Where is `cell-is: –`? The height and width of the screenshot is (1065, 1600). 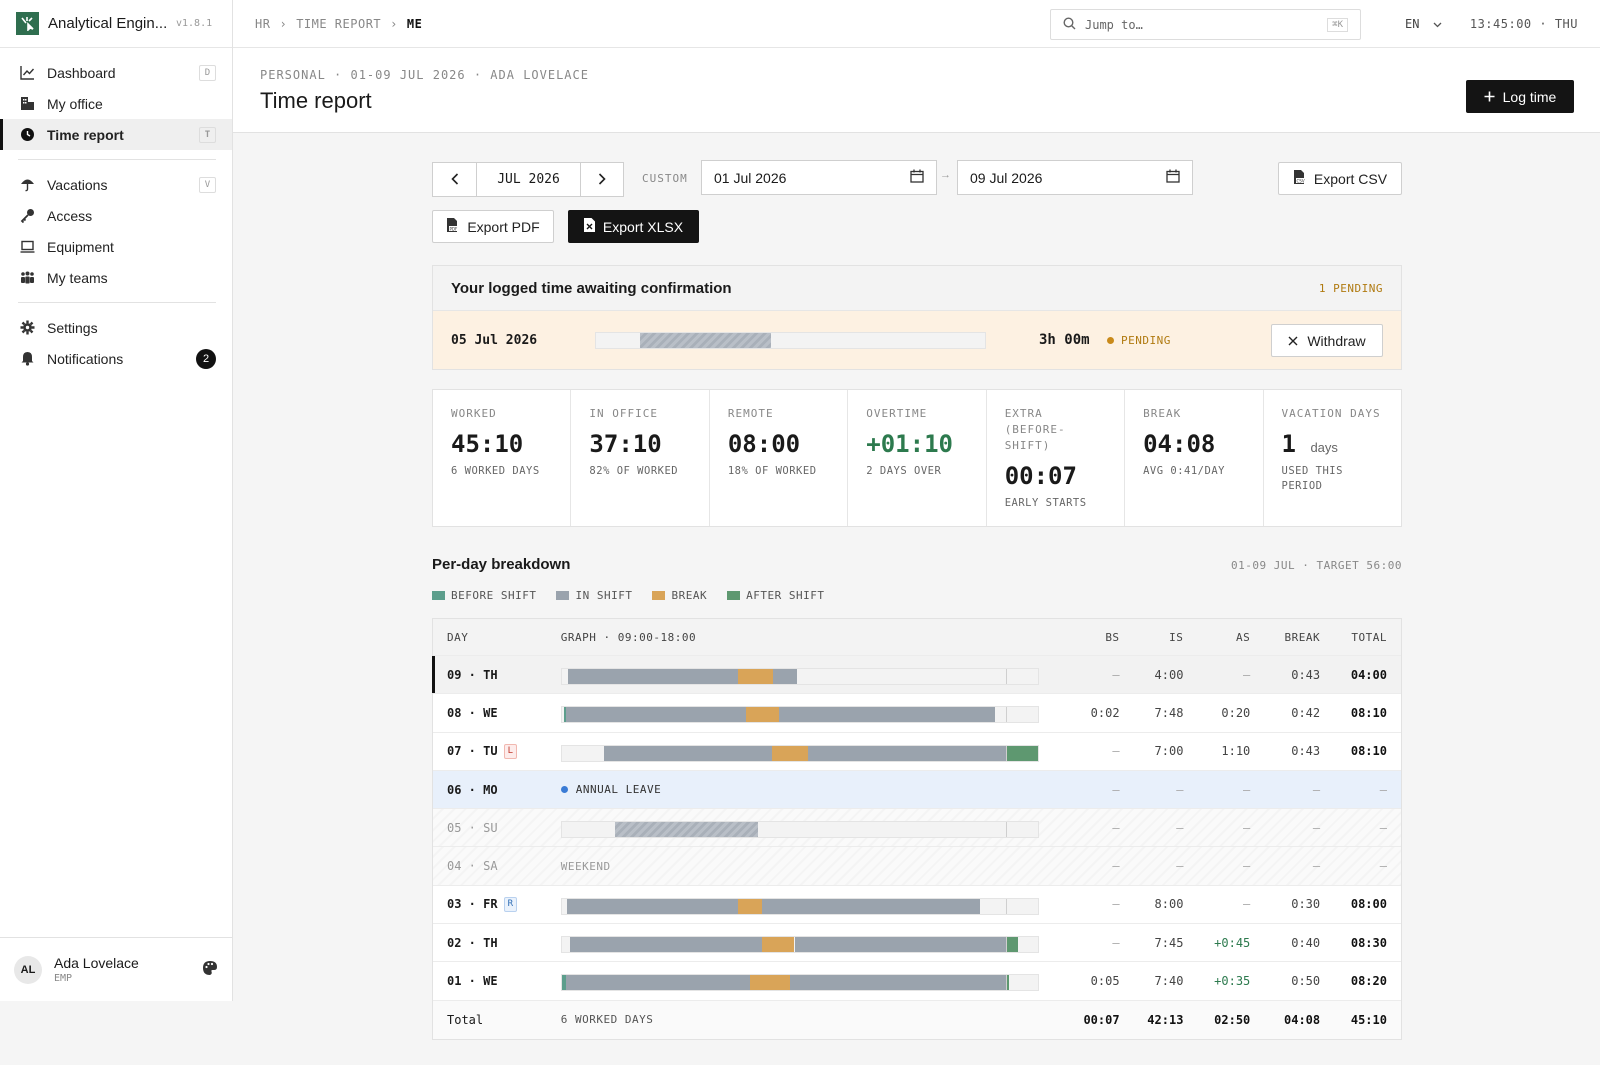
cell-is: – is located at coordinates (1180, 789).